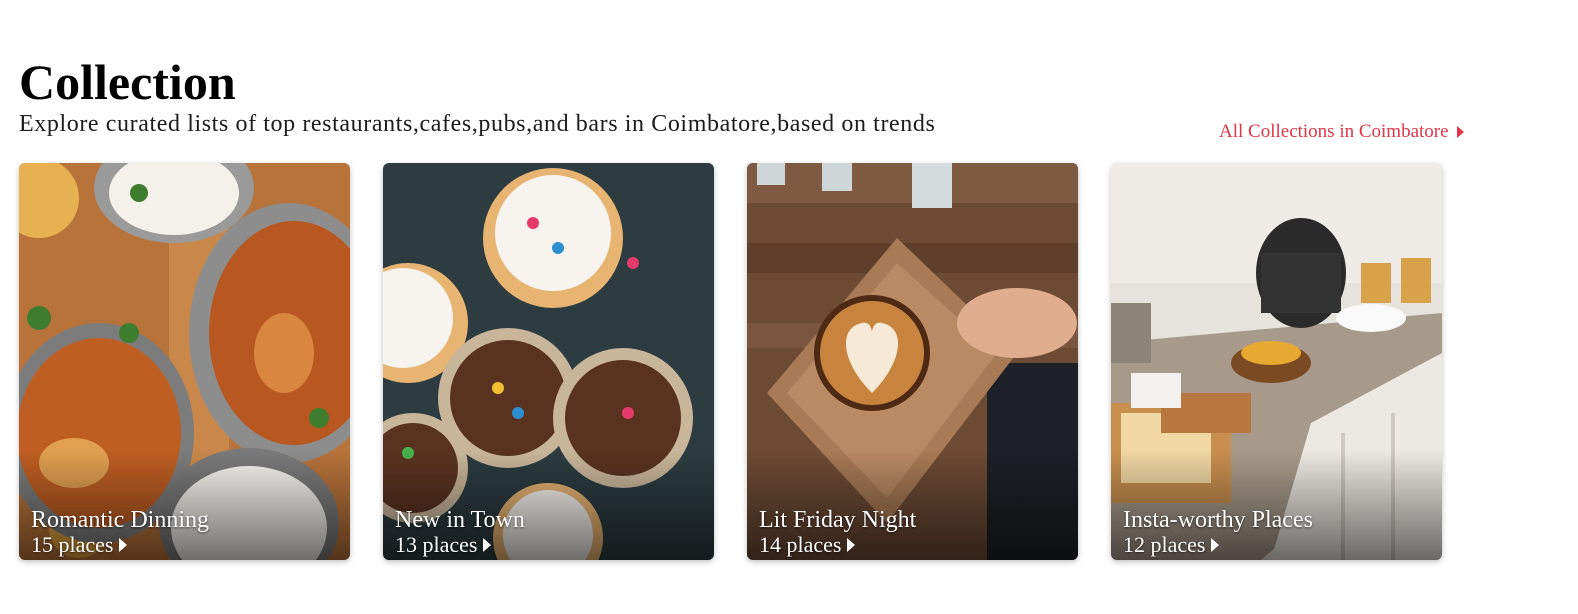 This screenshot has height=614, width=1578. Describe the element at coordinates (127, 82) in the screenshot. I see `page-title: Collection` at that location.